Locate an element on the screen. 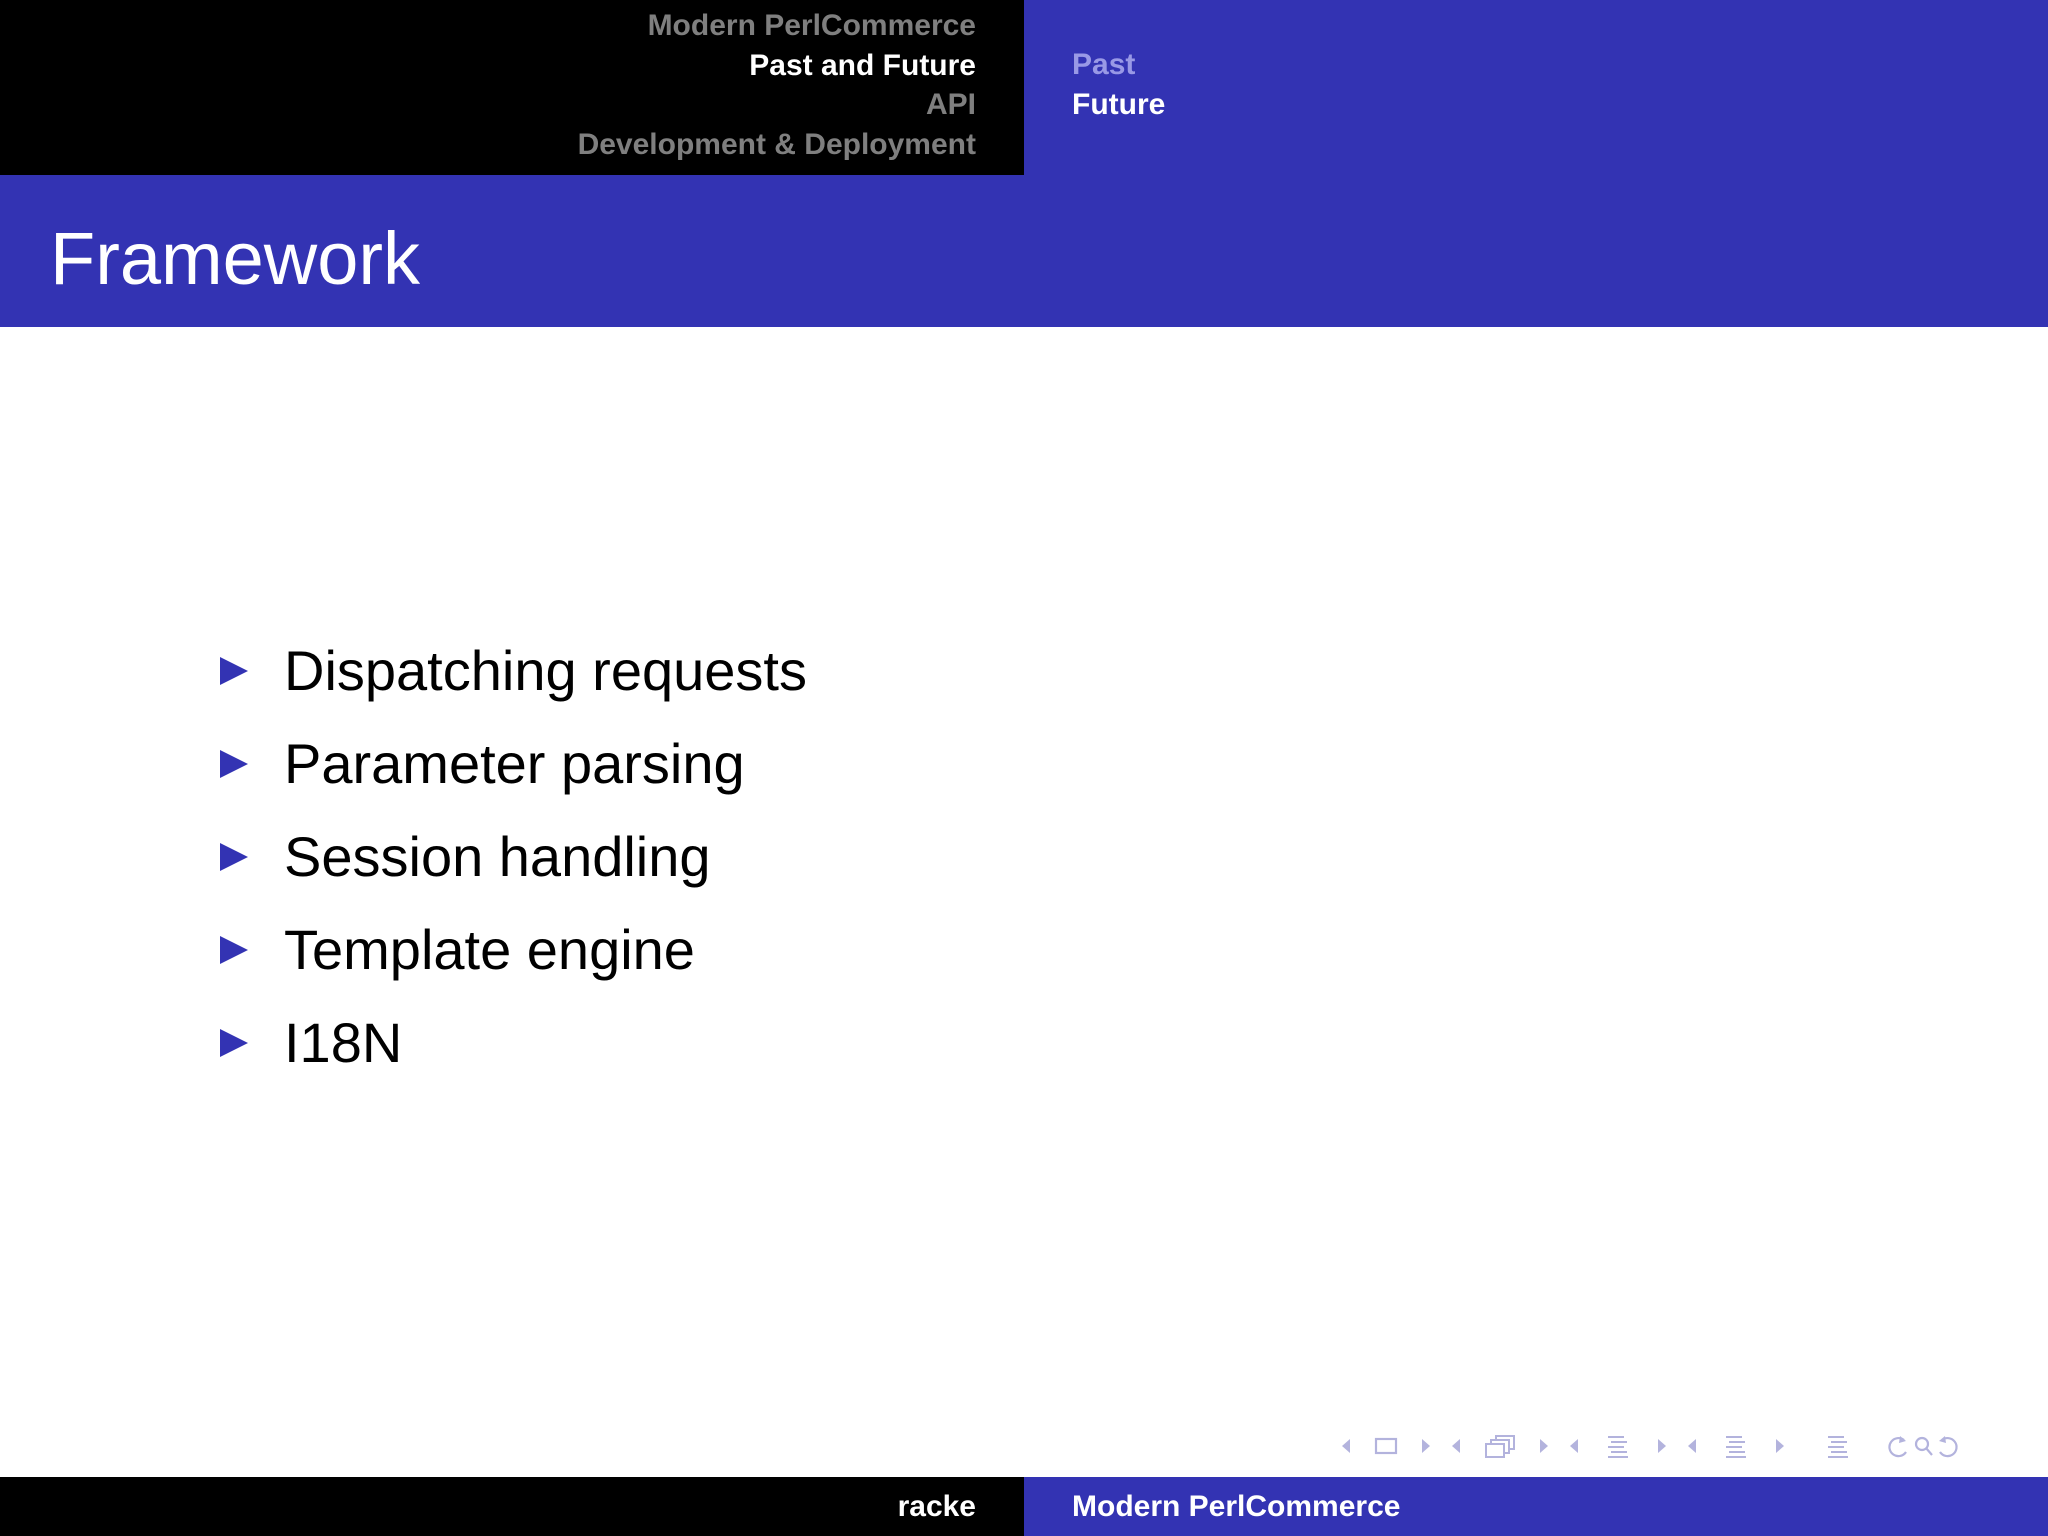  subsection-list: Past Future is located at coordinates (1118, 84).